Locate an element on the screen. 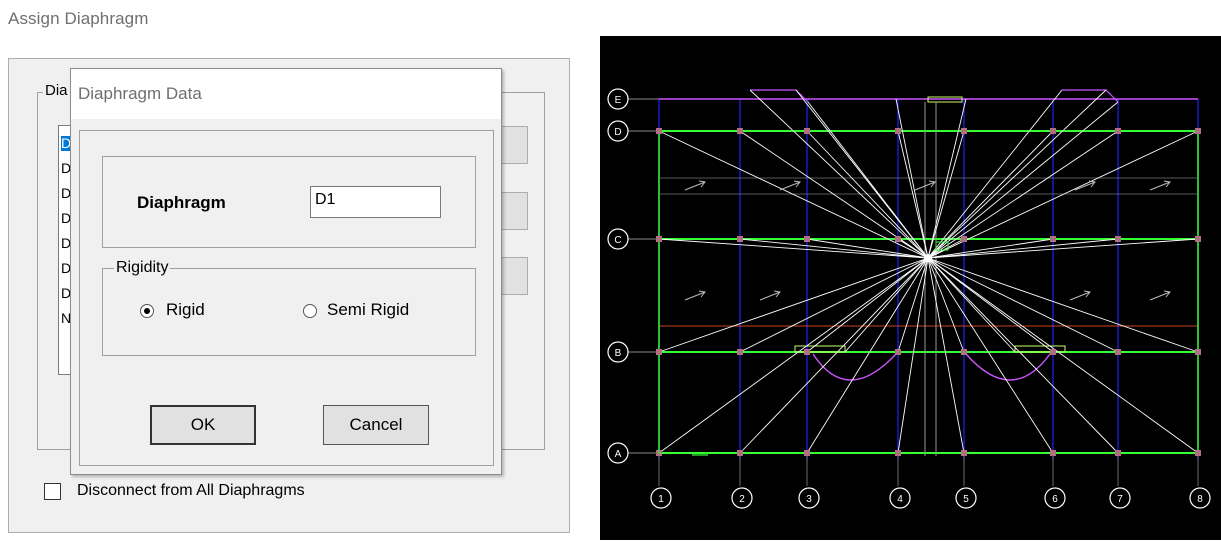  semi-rigid-radio is located at coordinates (310, 311).